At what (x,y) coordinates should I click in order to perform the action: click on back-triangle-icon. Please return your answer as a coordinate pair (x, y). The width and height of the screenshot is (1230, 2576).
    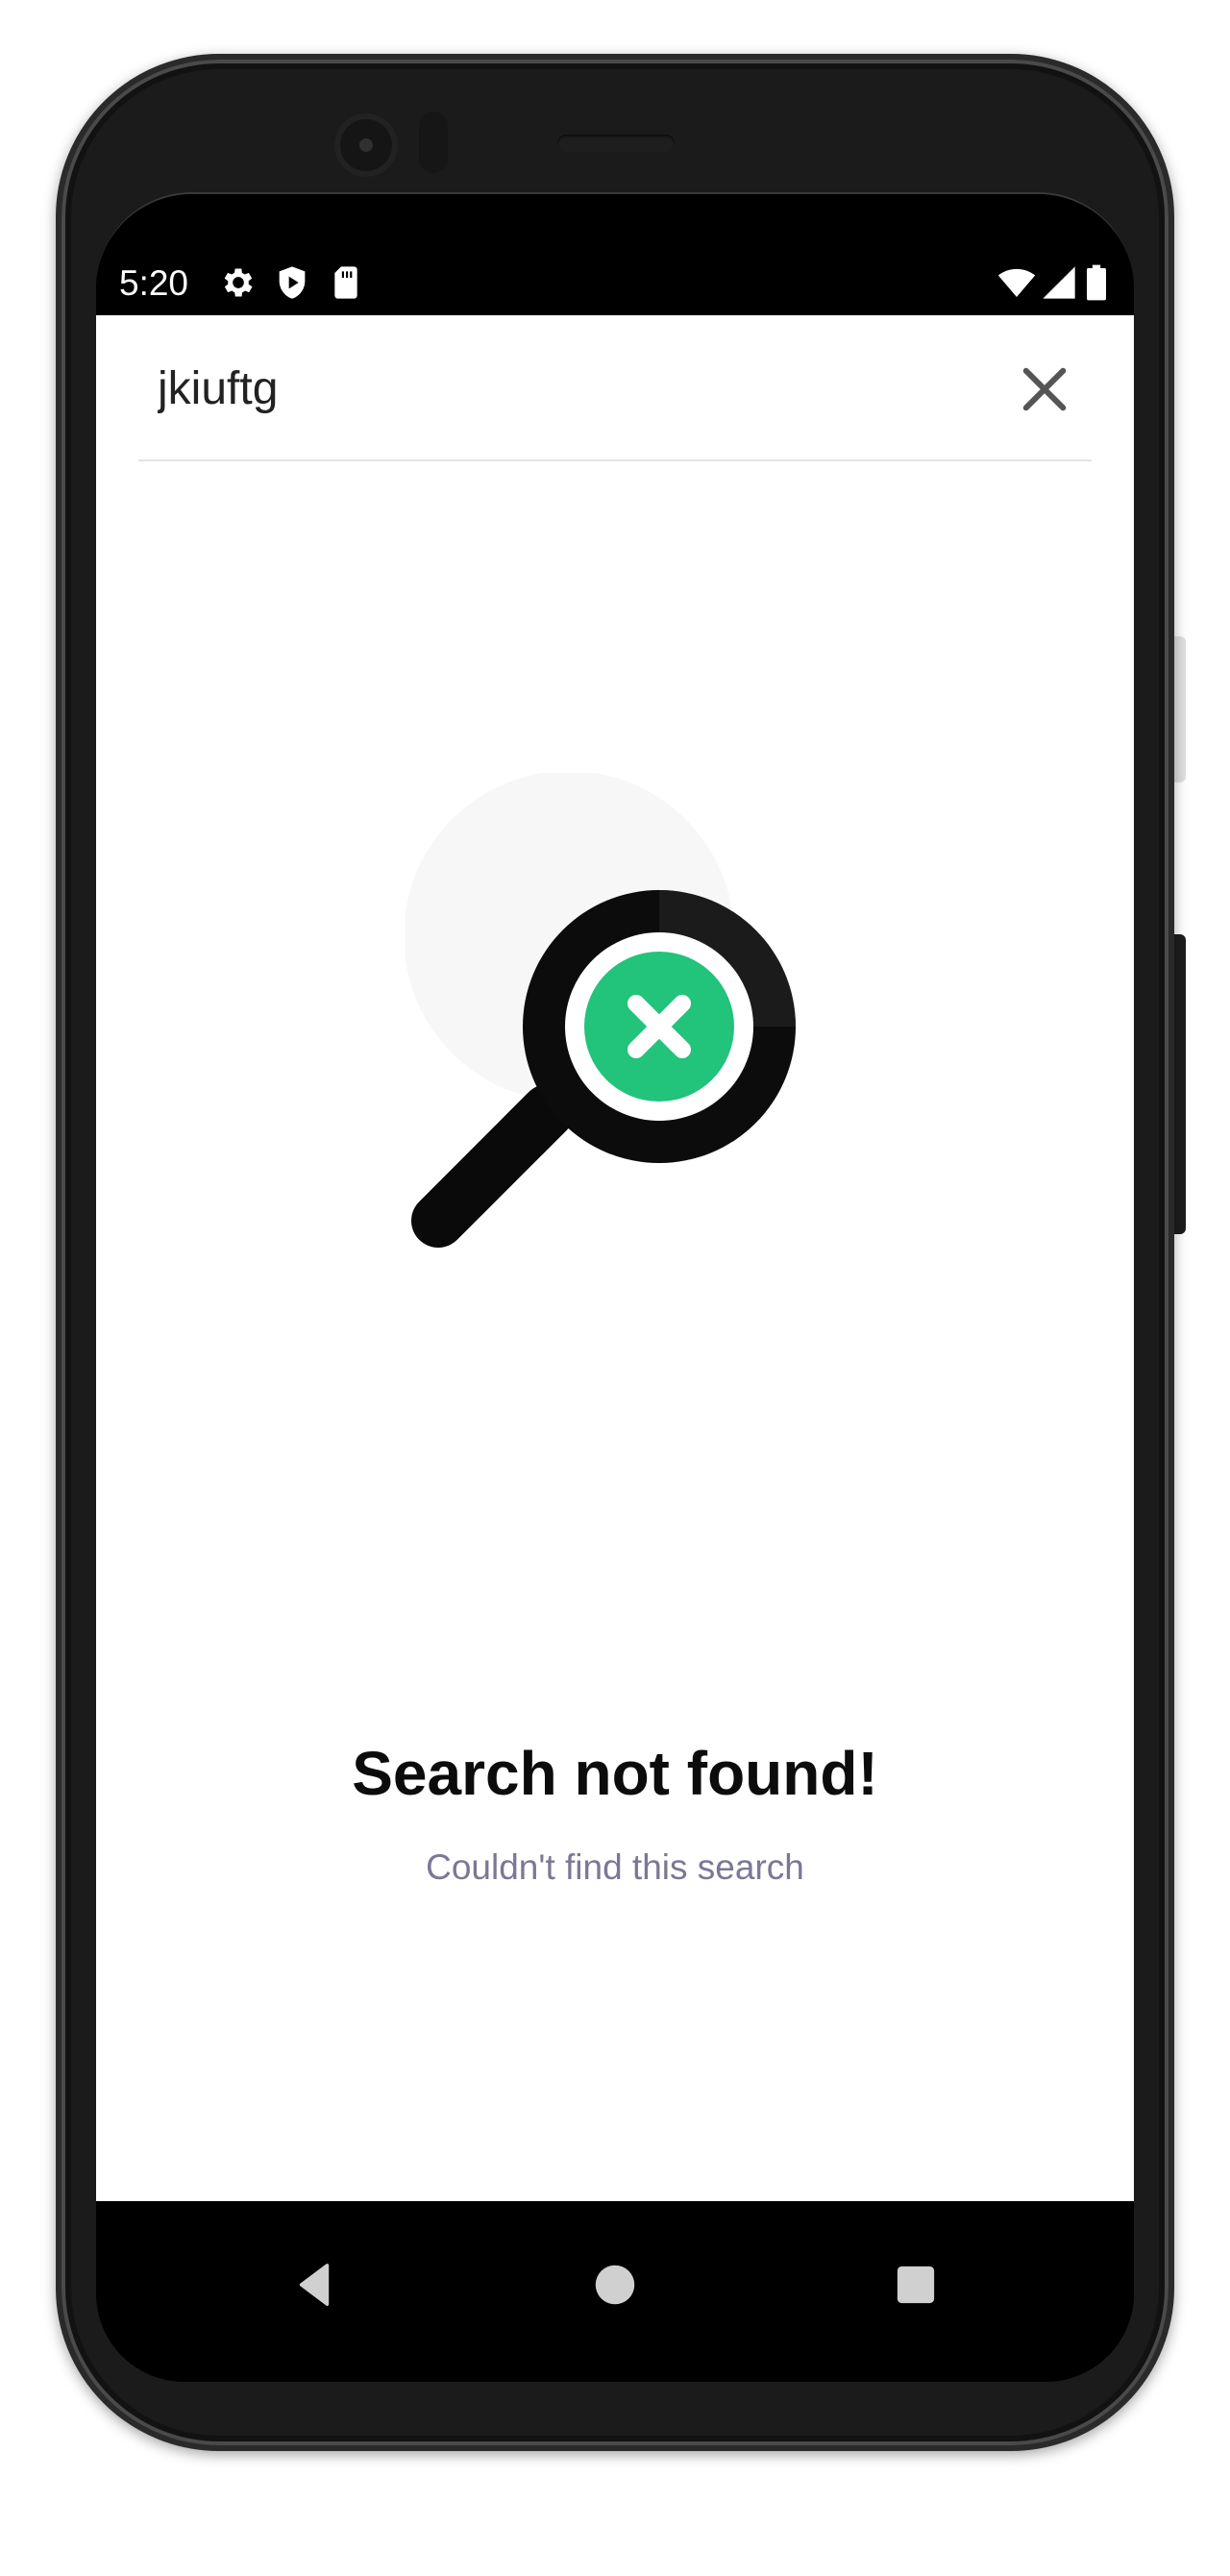
    Looking at the image, I should click on (314, 2285).